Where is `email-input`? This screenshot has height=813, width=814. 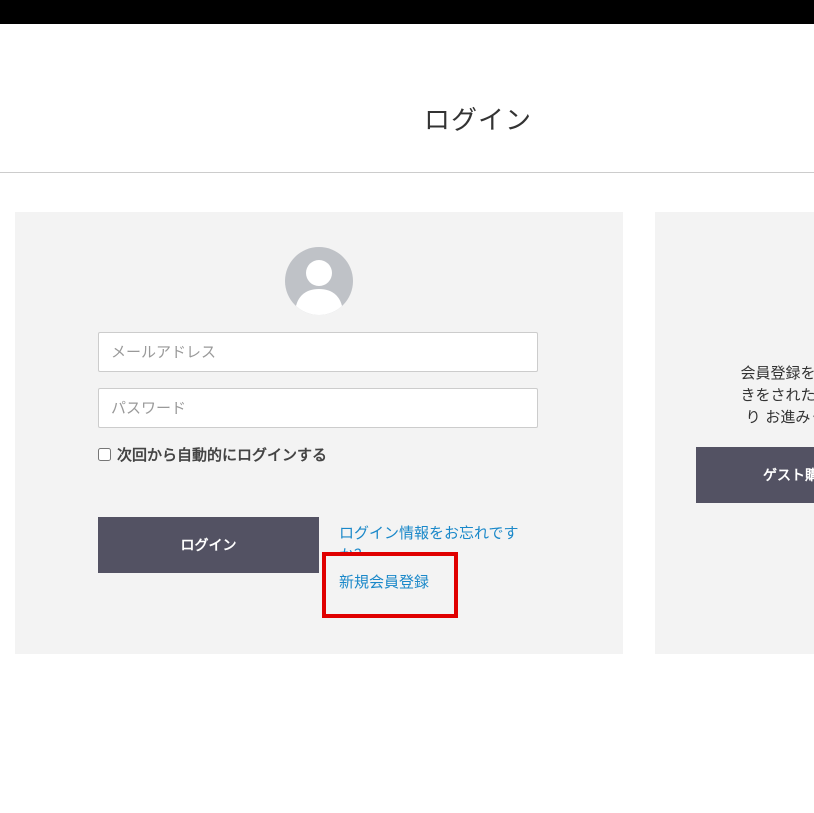 email-input is located at coordinates (318, 352).